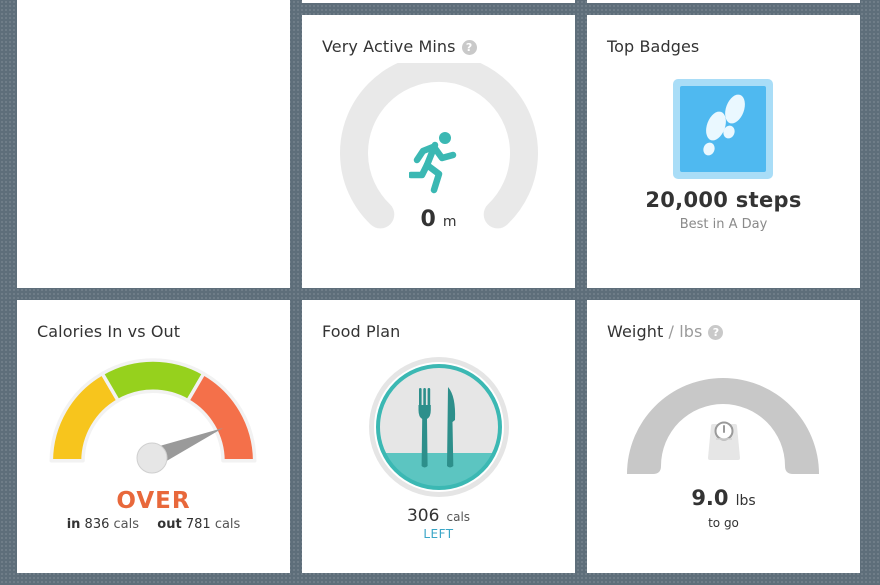 This screenshot has height=585, width=880. I want to click on calories-detail-row: in 836 cals out 781 cals, so click(153, 524).